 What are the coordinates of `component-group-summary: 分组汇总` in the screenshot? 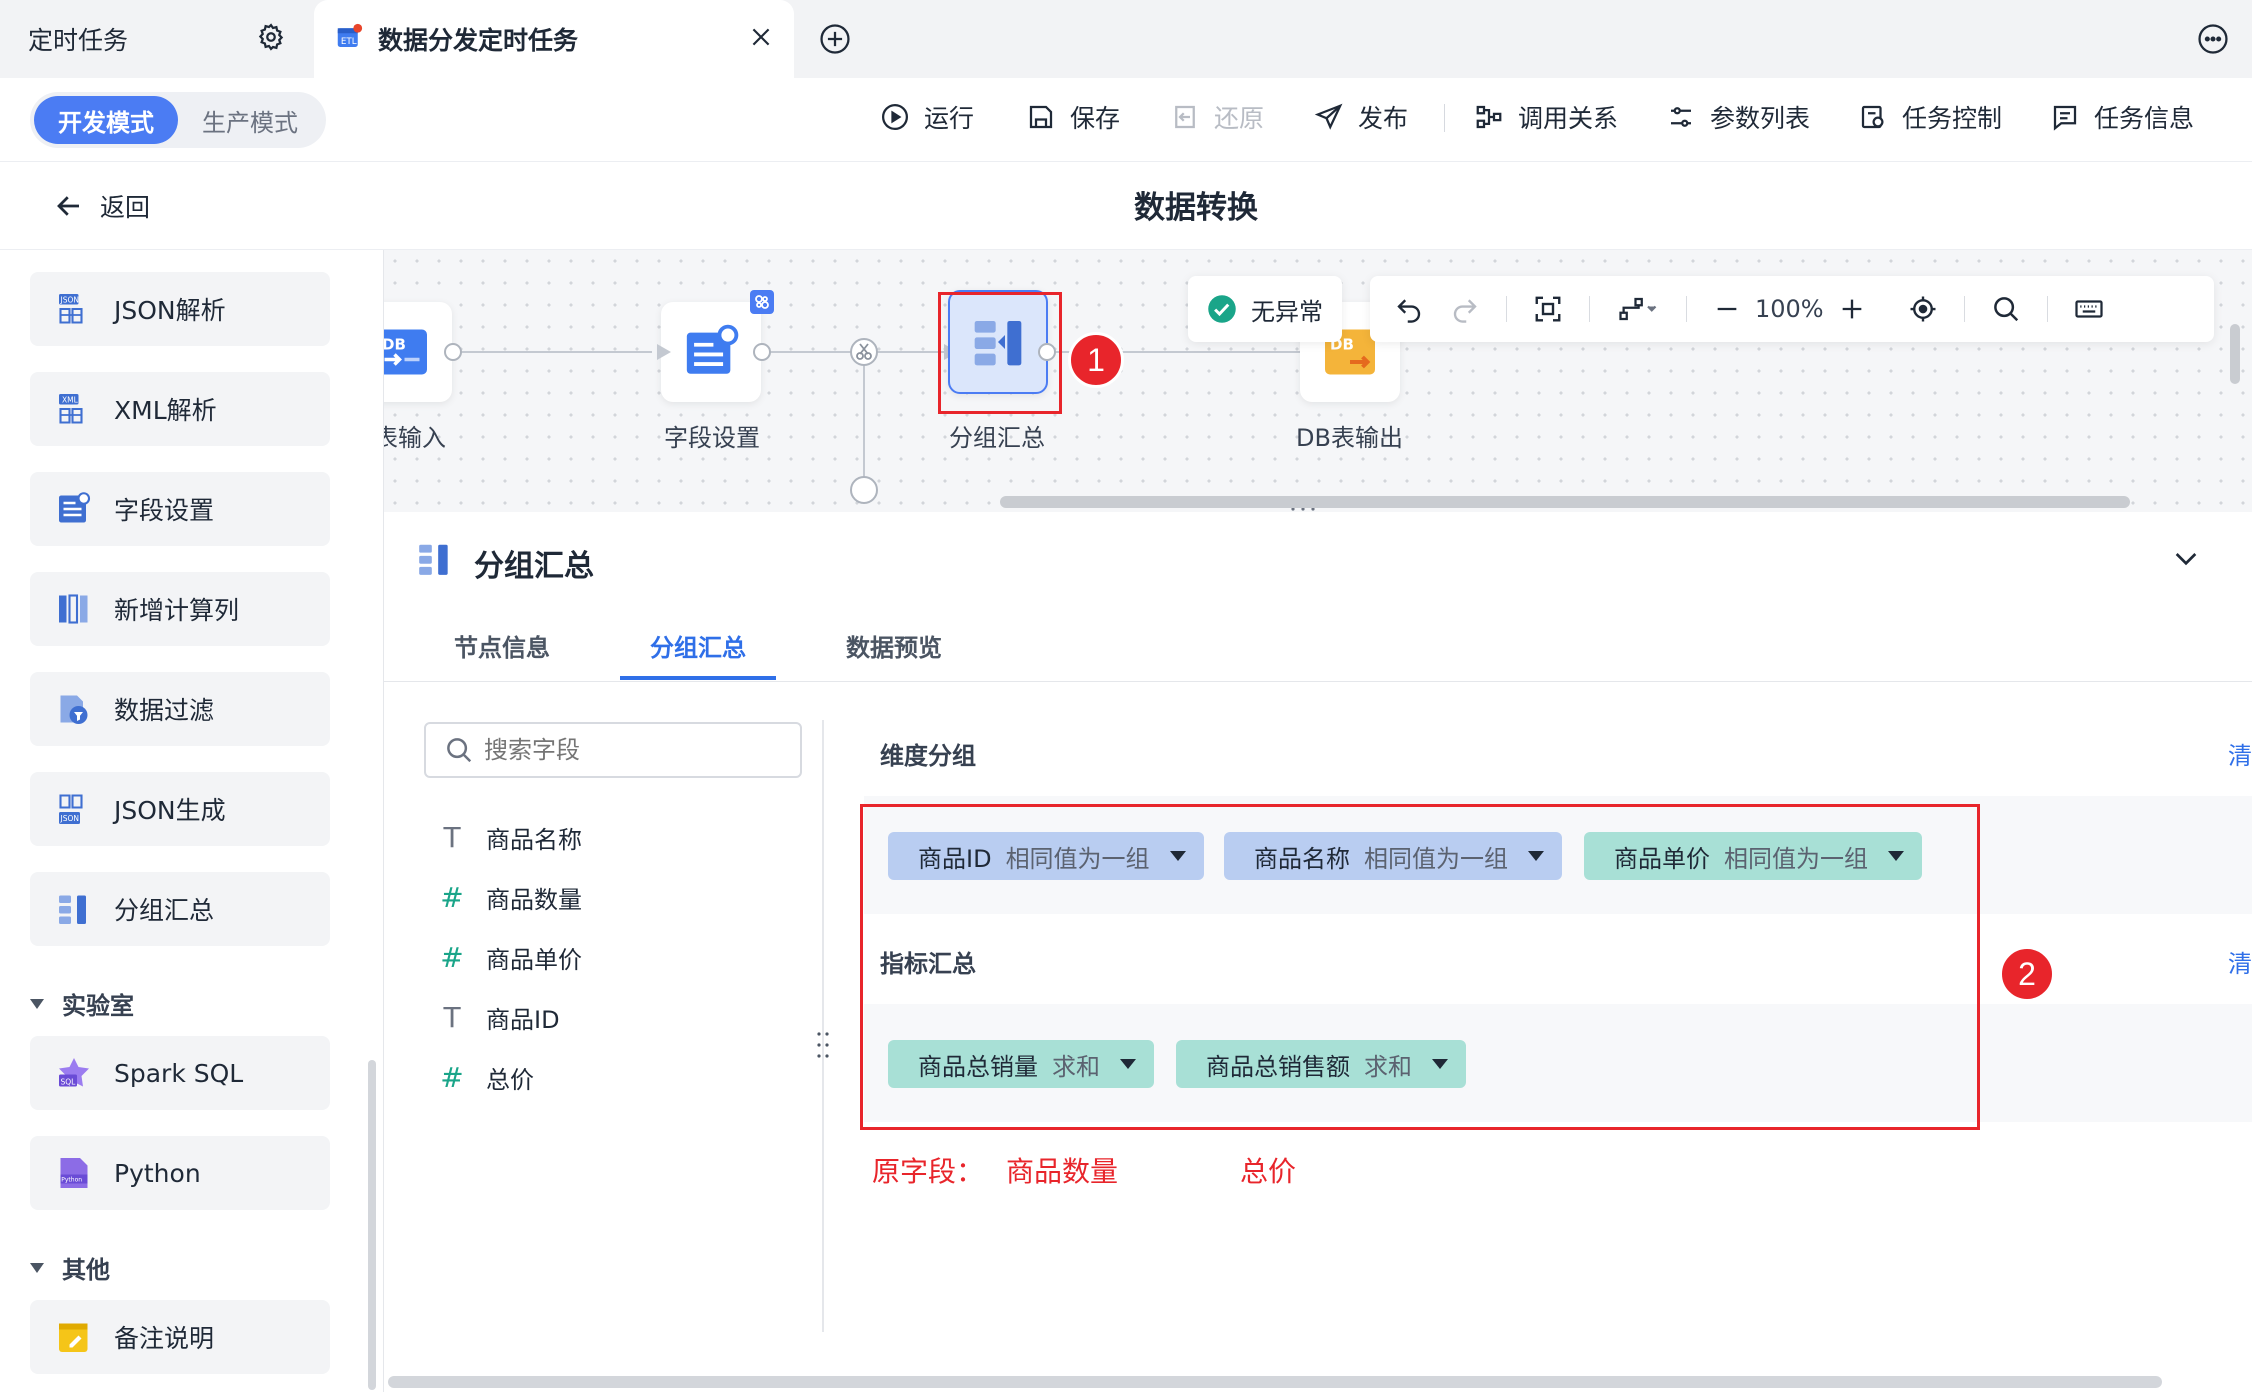 It's located at (180, 909).